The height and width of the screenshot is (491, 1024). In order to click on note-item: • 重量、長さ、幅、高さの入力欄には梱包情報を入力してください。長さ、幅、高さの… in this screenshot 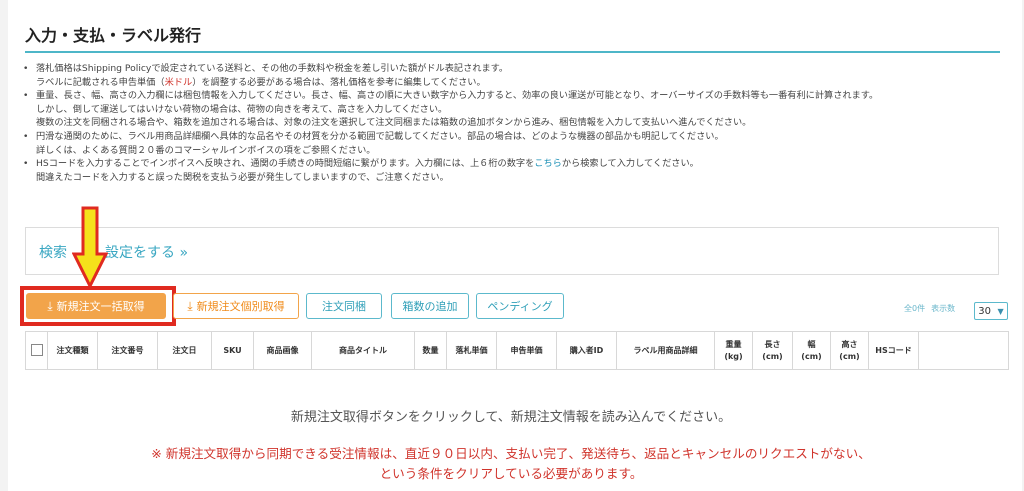, I will do `click(515, 109)`.